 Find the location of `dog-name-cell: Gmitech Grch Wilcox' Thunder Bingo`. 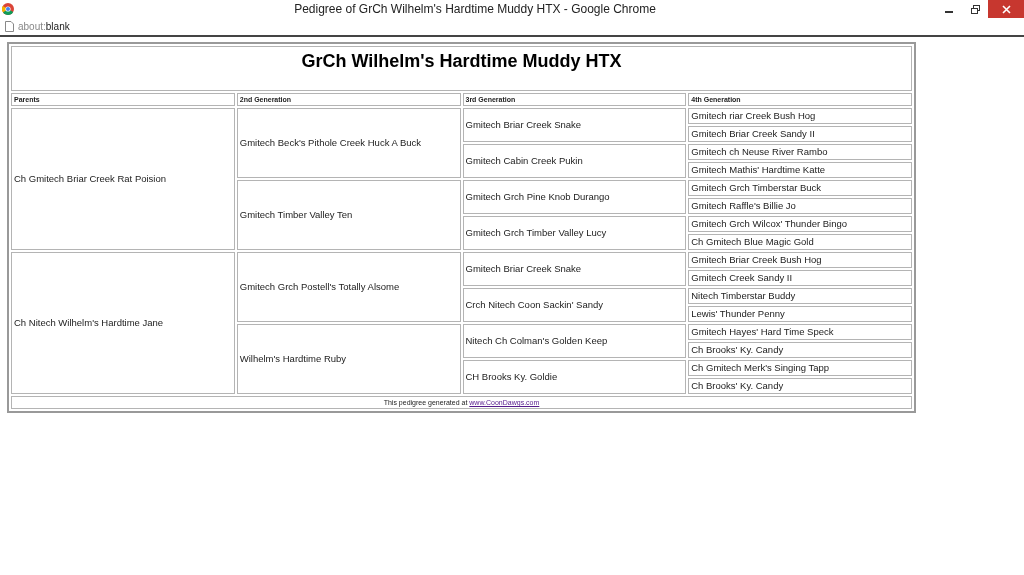

dog-name-cell: Gmitech Grch Wilcox' Thunder Bingo is located at coordinates (800, 224).